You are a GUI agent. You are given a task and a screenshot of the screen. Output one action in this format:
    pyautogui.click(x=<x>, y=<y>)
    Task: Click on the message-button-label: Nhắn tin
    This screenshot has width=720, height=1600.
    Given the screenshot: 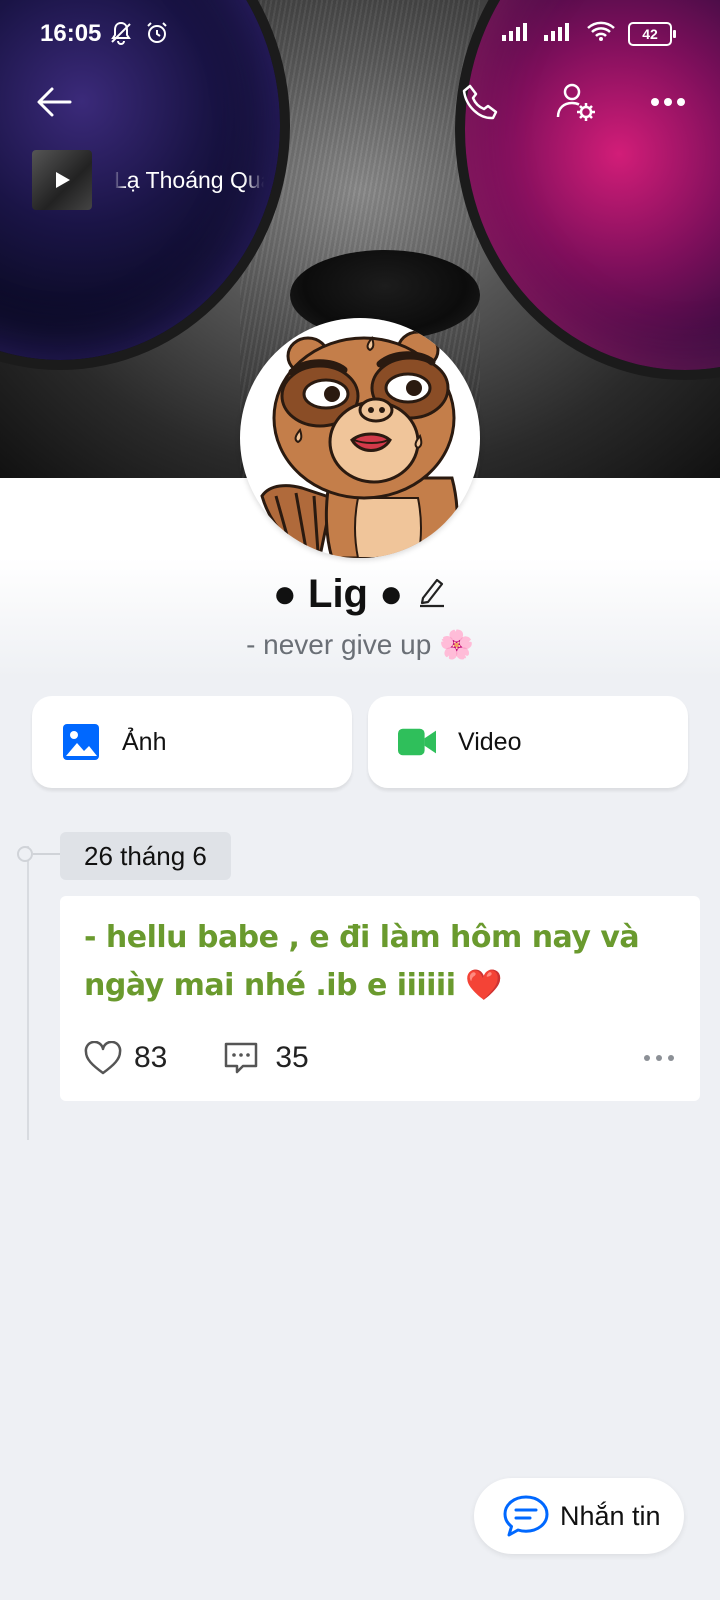 What is the action you would take?
    pyautogui.click(x=610, y=1515)
    